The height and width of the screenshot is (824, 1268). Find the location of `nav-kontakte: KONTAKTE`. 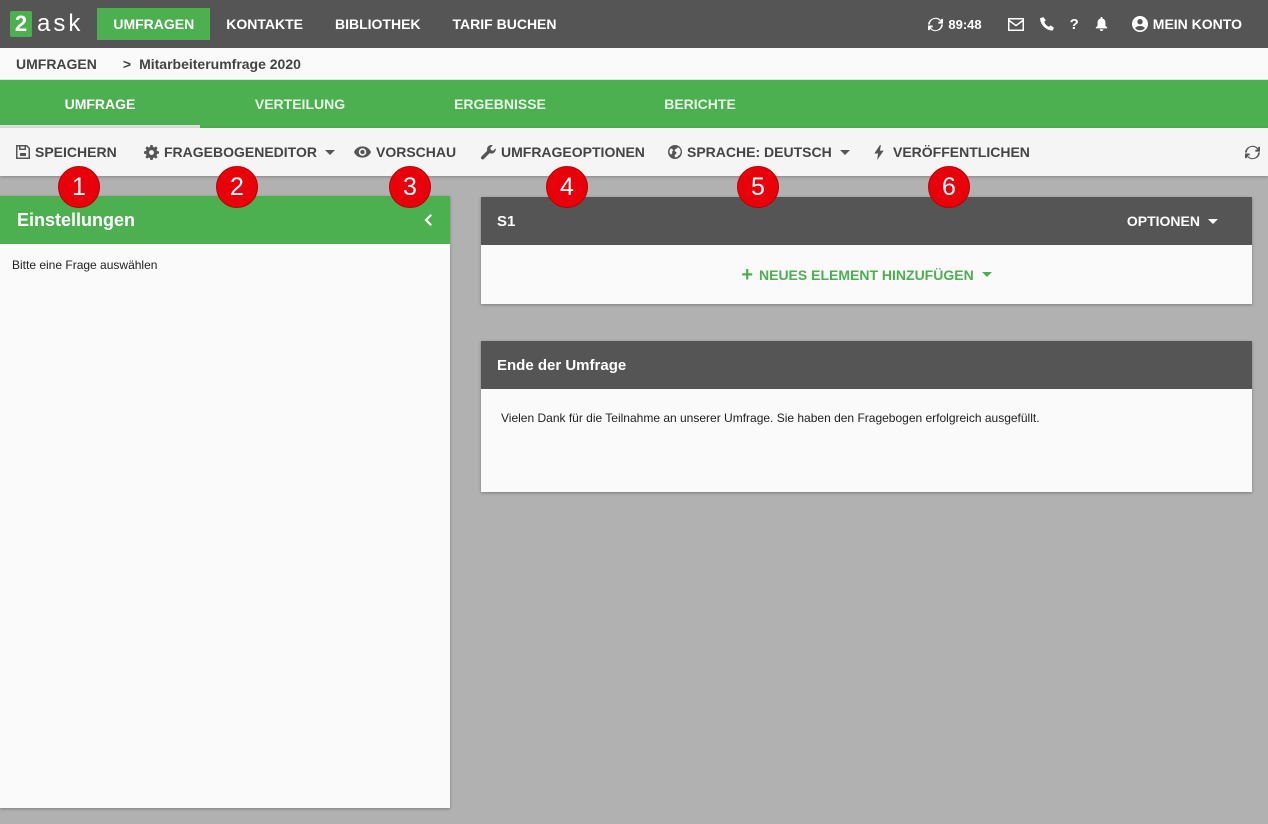

nav-kontakte: KONTAKTE is located at coordinates (264, 24).